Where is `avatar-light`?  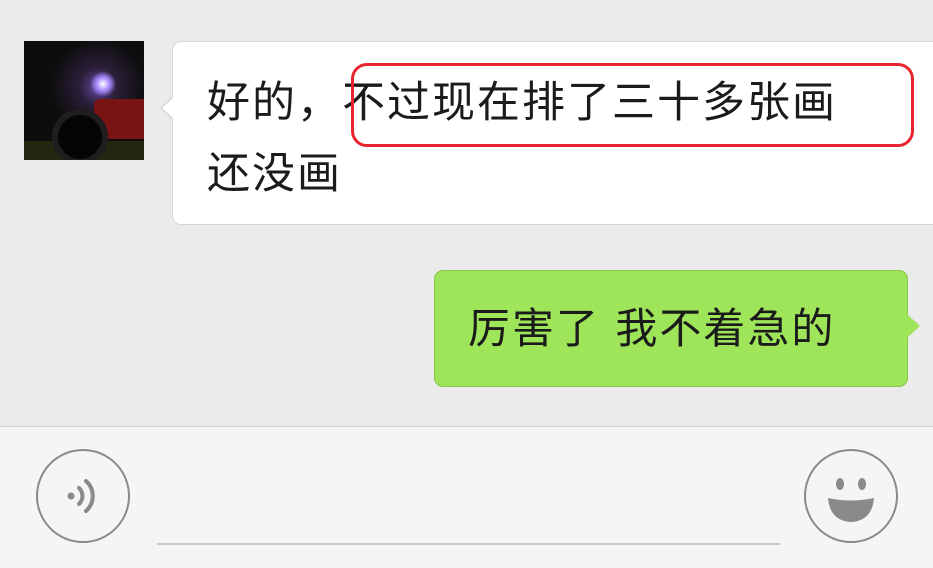 avatar-light is located at coordinates (103, 84).